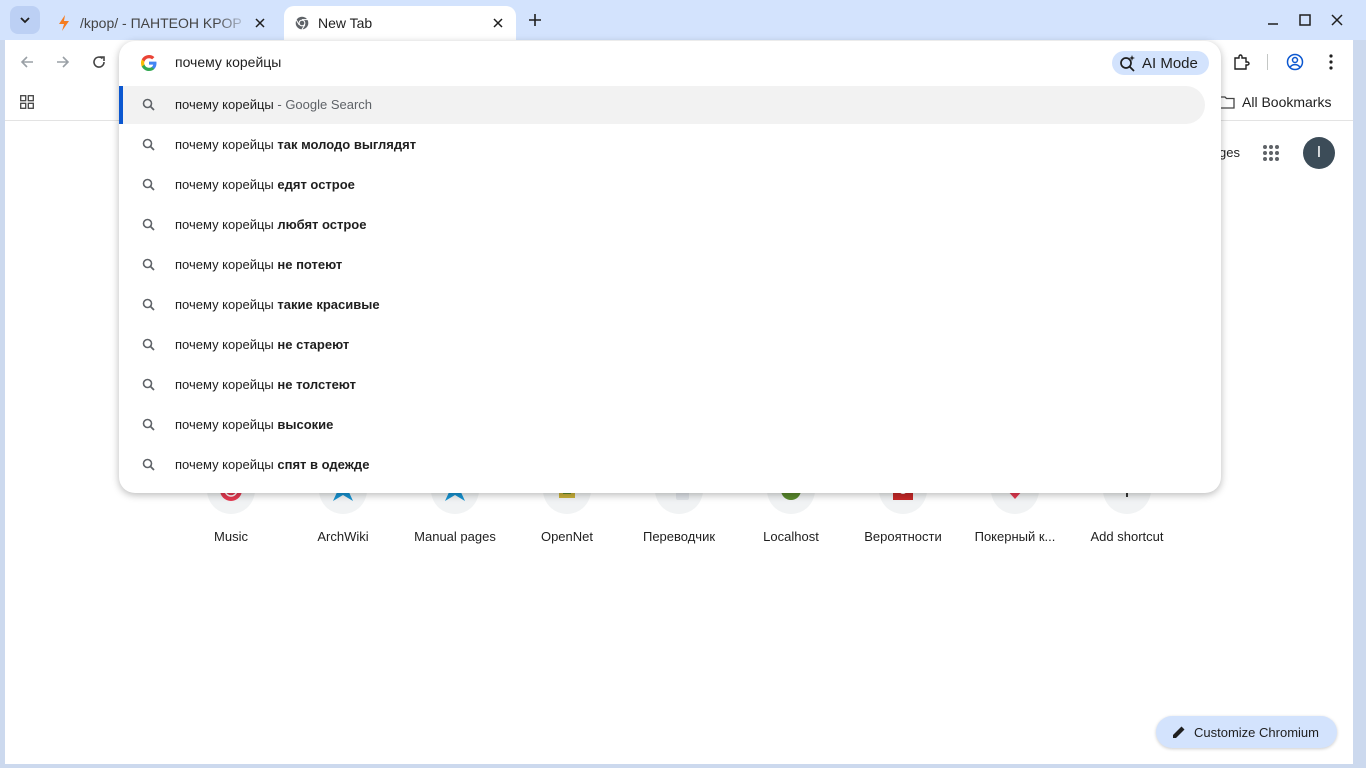 The height and width of the screenshot is (768, 1366). I want to click on folder-icon, so click(1227, 102).